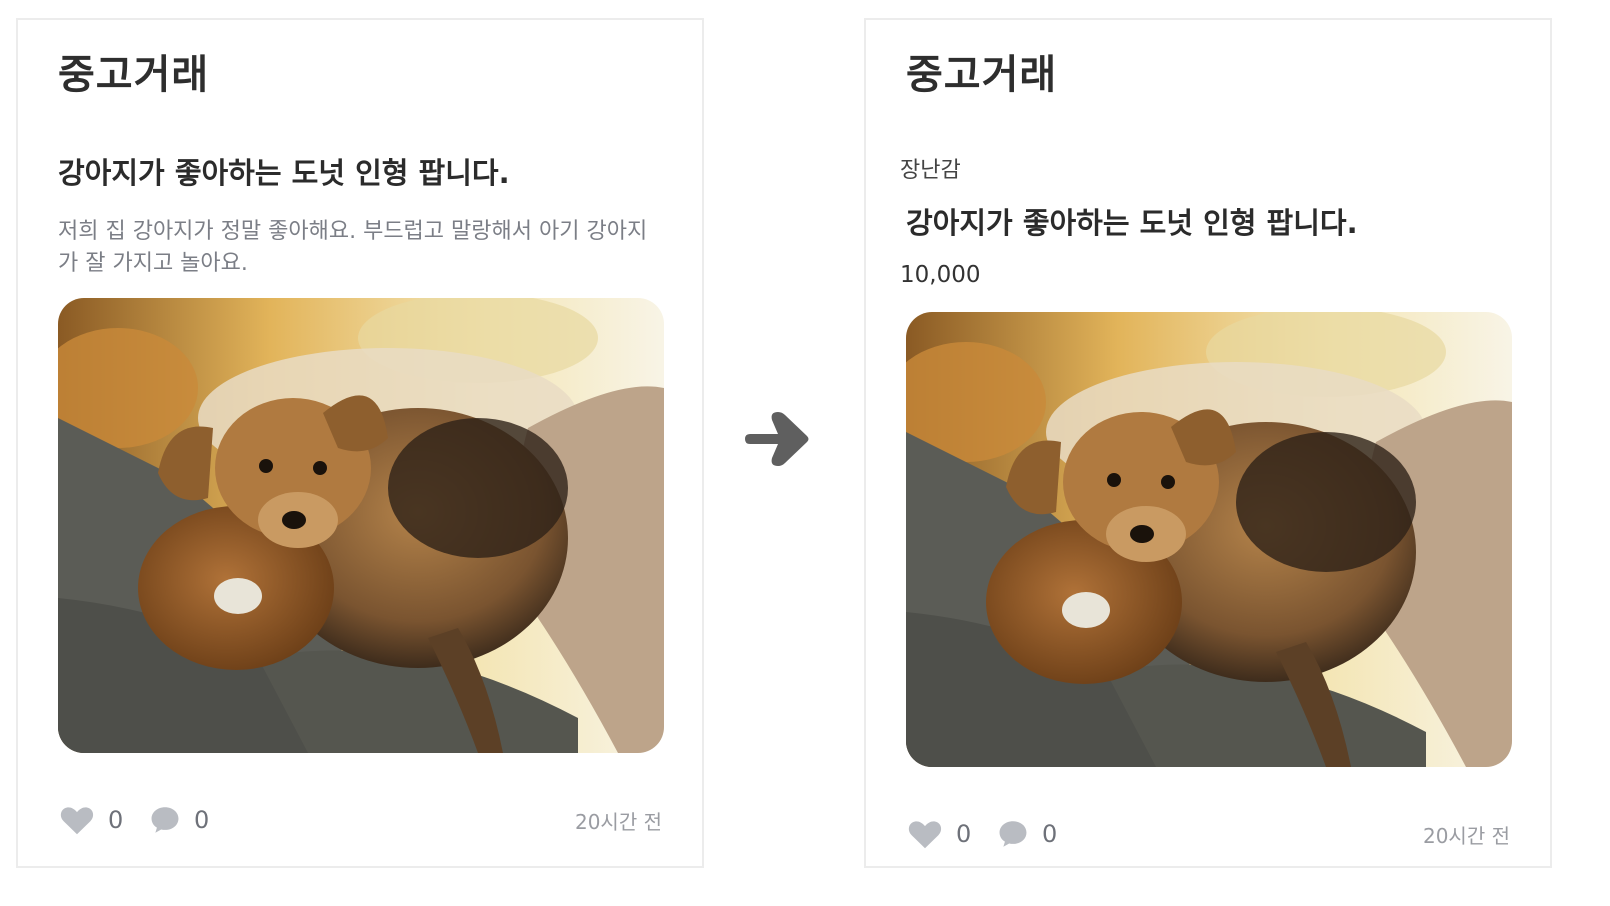 This screenshot has width=1610, height=906. What do you see at coordinates (930, 170) in the screenshot?
I see `post-category: 장난감` at bounding box center [930, 170].